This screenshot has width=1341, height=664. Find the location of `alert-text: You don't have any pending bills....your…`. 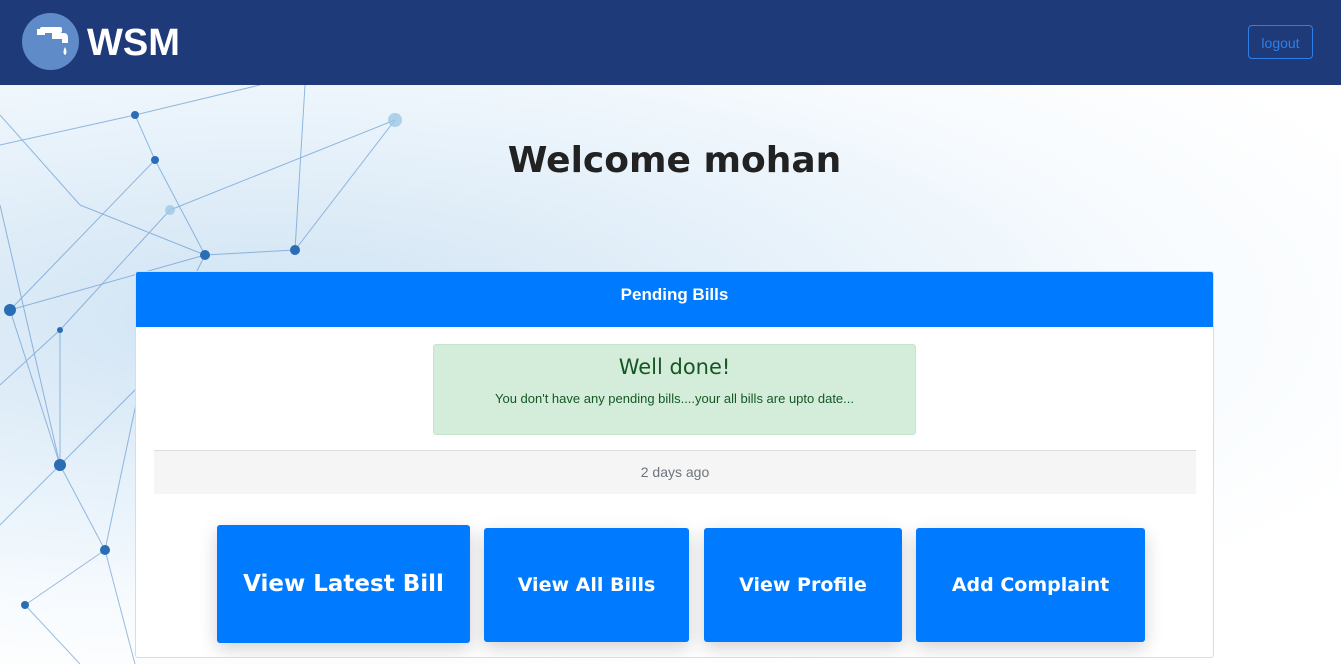

alert-text: You don't have any pending bills....your… is located at coordinates (674, 398).